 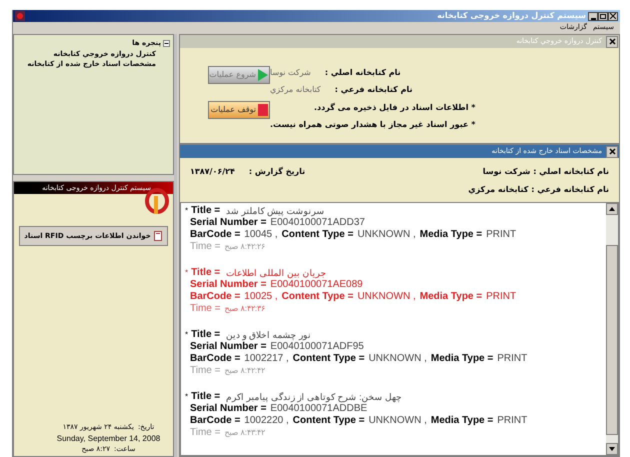 I want to click on minimize-button, so click(x=593, y=16).